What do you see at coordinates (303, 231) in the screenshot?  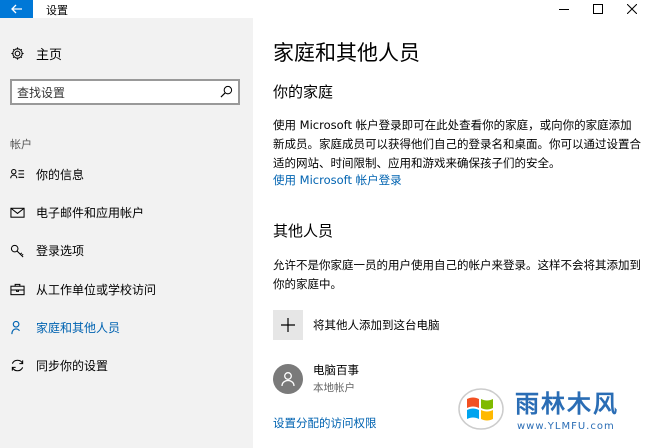 I see `others-heading: 其他人员` at bounding box center [303, 231].